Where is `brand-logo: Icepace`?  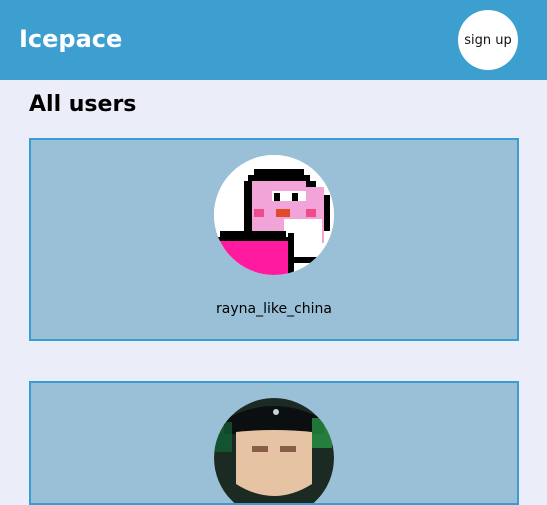
brand-logo: Icepace is located at coordinates (70, 39).